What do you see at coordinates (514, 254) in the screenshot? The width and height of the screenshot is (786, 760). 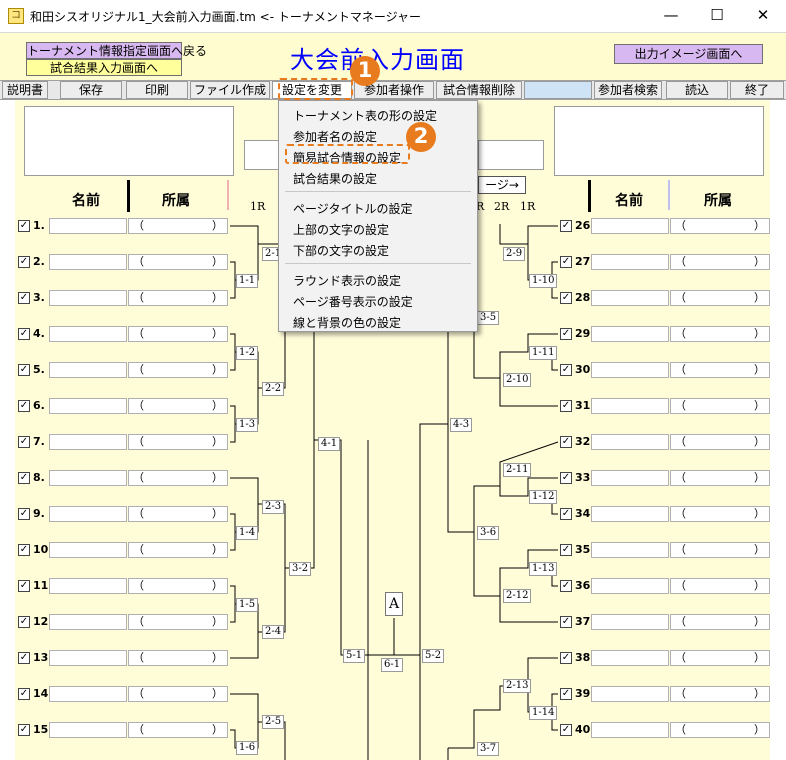 I see `match-label: 2-9` at bounding box center [514, 254].